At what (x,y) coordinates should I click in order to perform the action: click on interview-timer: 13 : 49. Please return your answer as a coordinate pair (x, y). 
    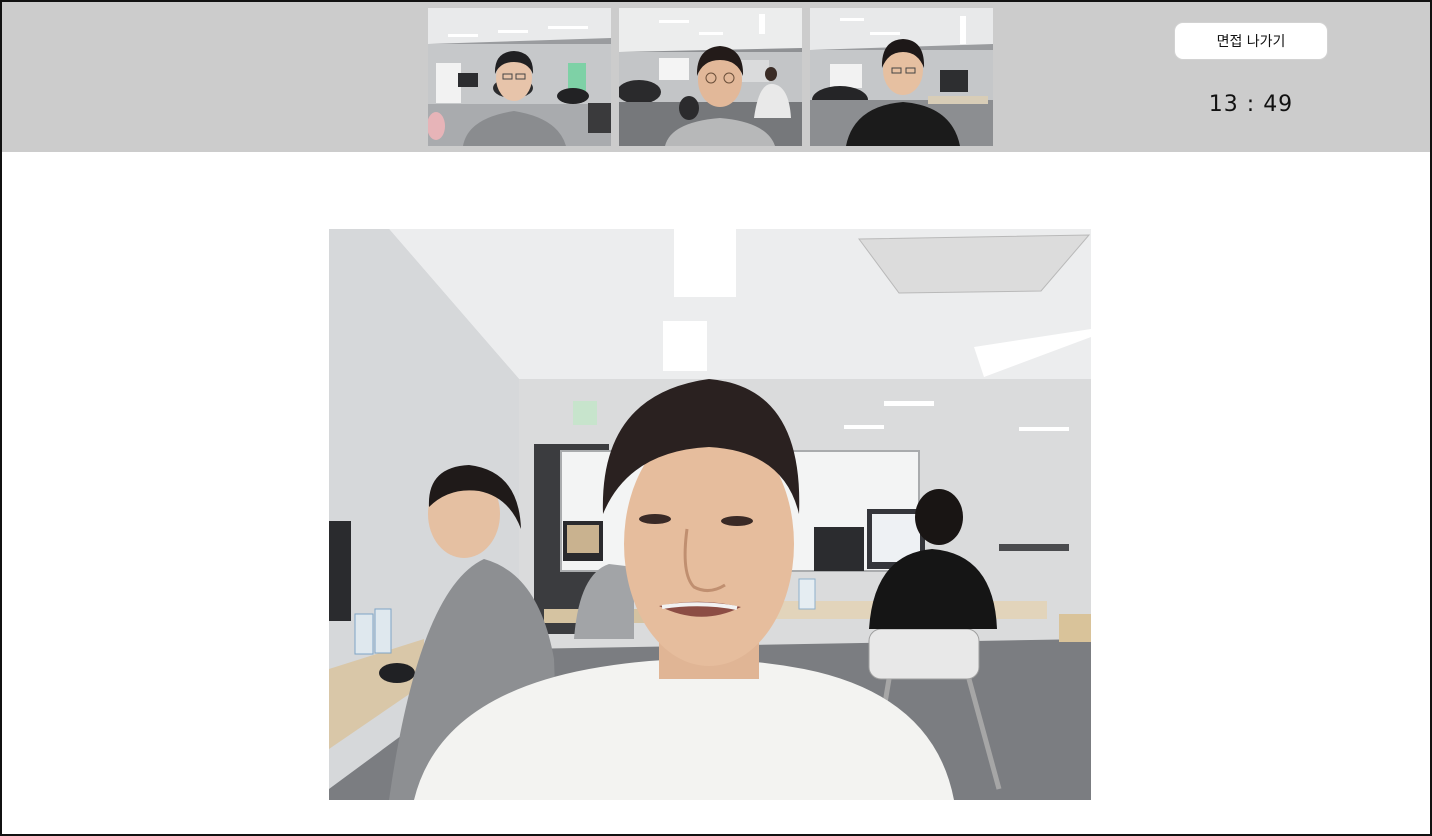
    Looking at the image, I should click on (1251, 104).